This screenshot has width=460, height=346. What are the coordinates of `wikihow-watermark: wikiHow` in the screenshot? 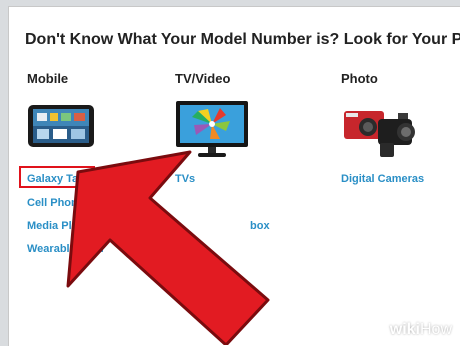 It's located at (421, 330).